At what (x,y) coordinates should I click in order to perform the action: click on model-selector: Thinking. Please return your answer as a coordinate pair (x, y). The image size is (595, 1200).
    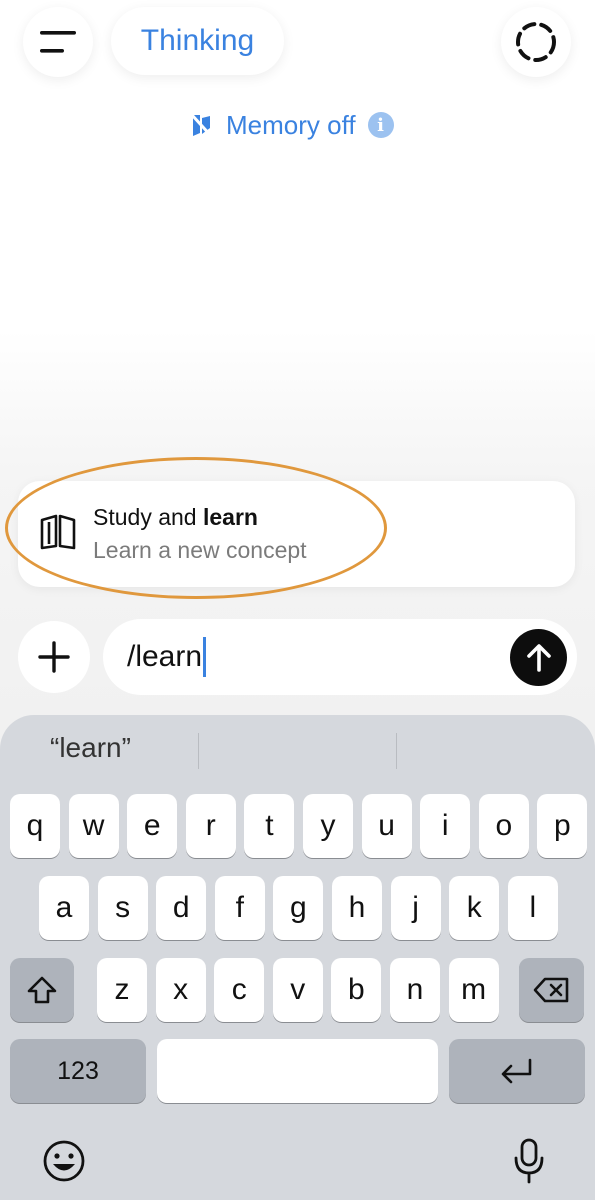
    Looking at the image, I should click on (197, 41).